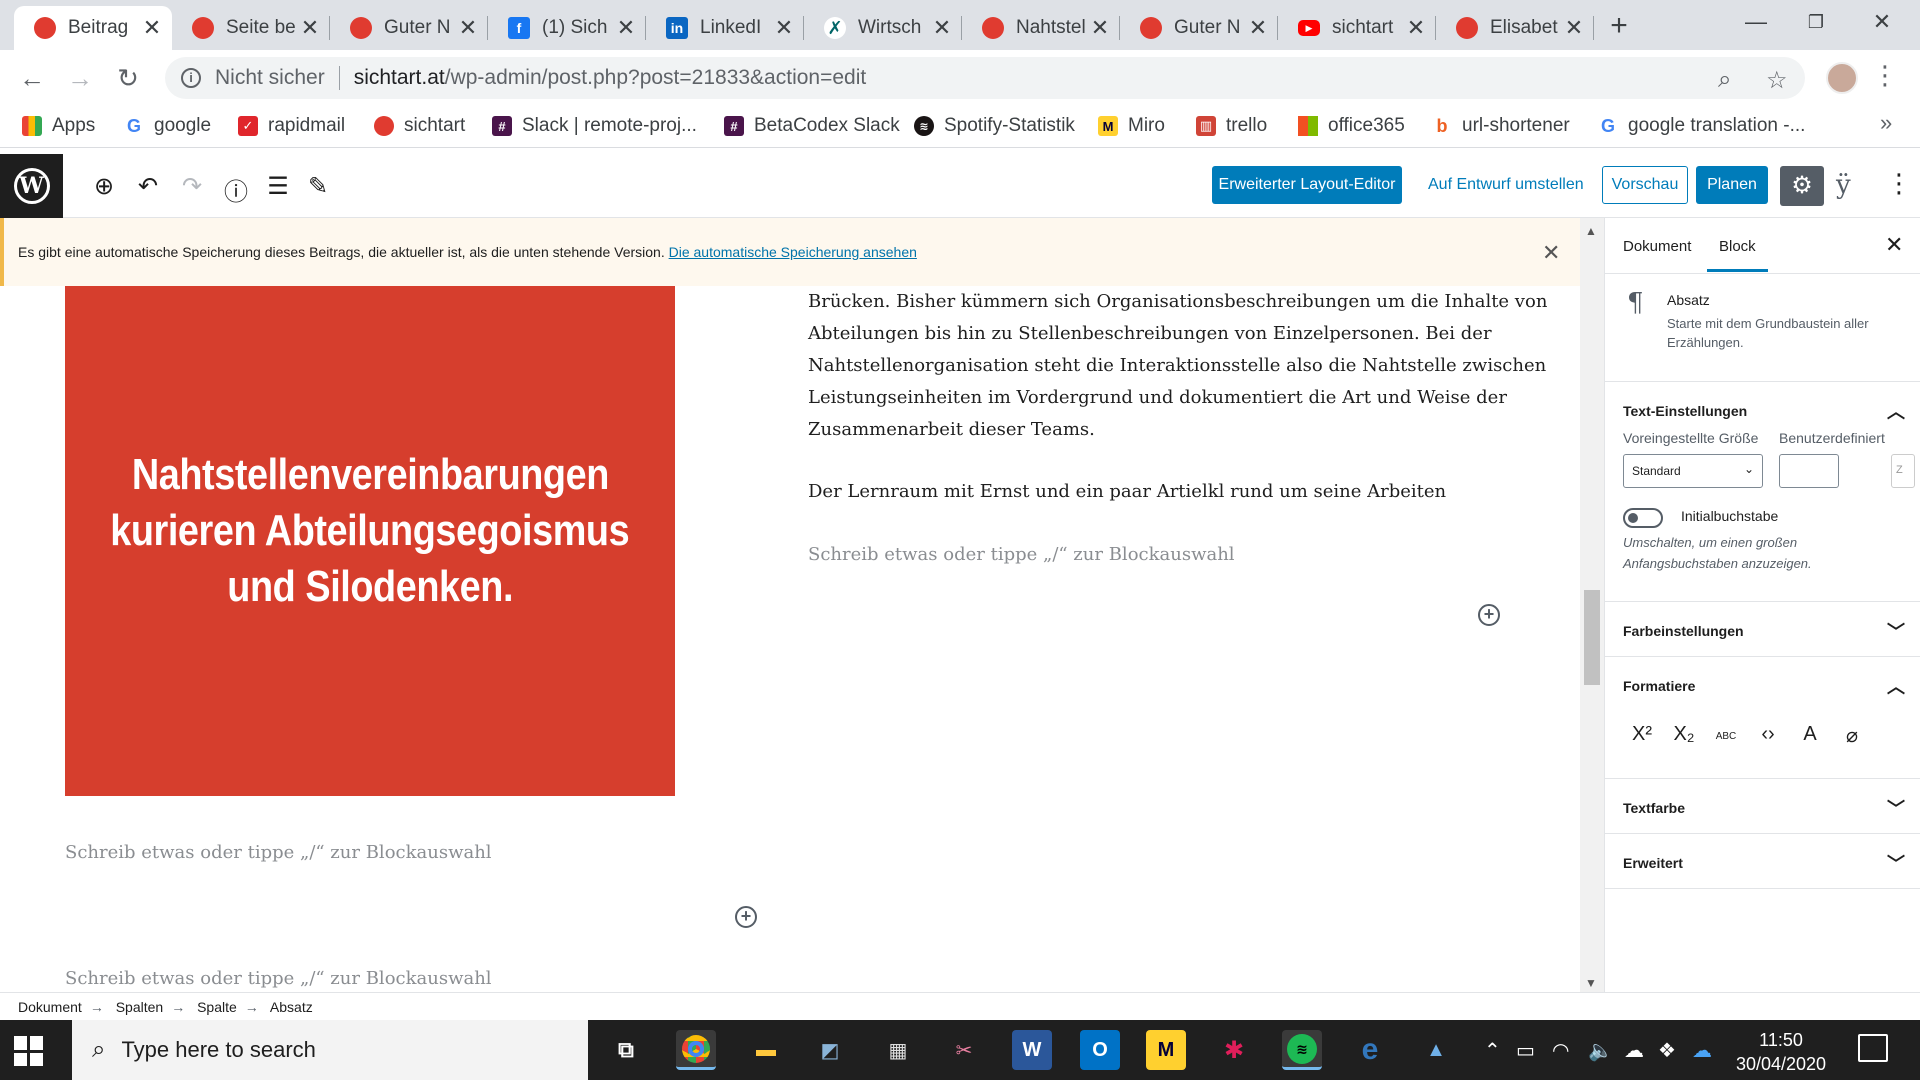  I want to click on tab-block: Block, so click(1737, 255).